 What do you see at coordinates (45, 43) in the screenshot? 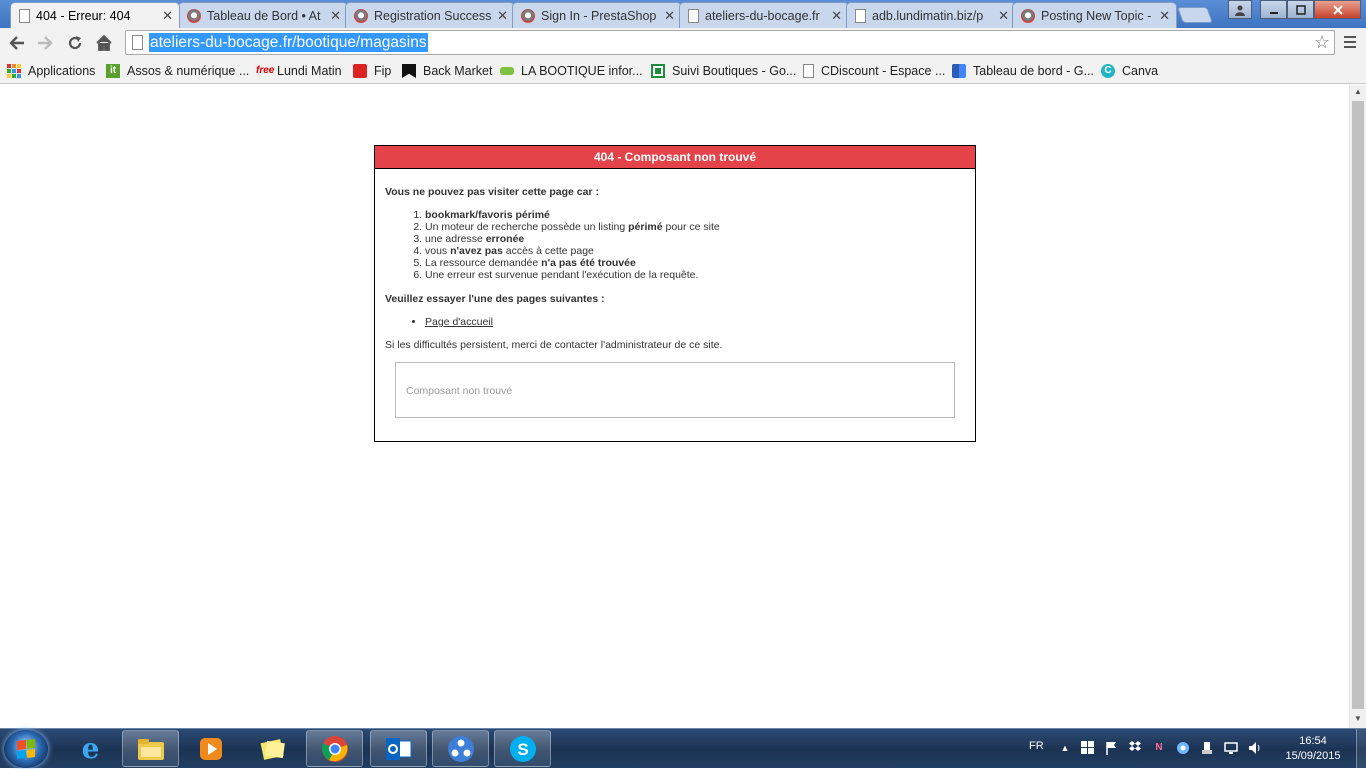
I see `forward-button` at bounding box center [45, 43].